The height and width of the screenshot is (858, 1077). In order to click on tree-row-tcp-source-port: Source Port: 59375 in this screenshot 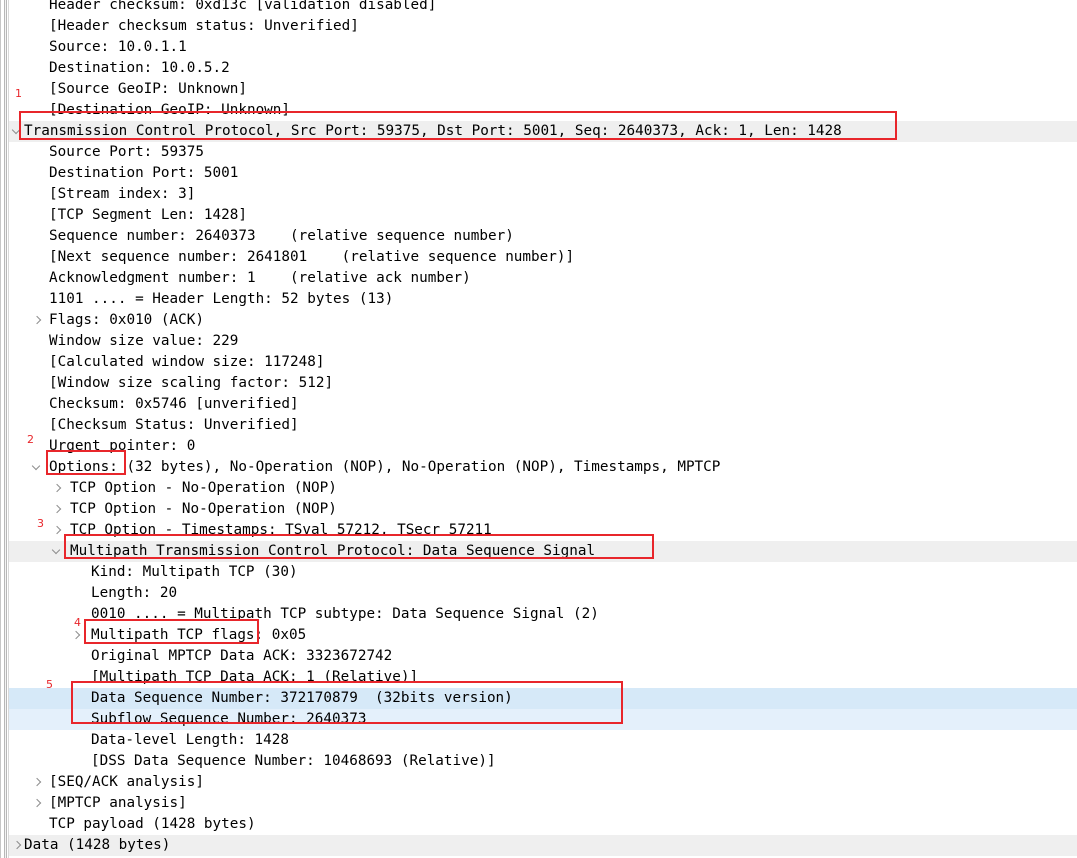, I will do `click(538, 152)`.